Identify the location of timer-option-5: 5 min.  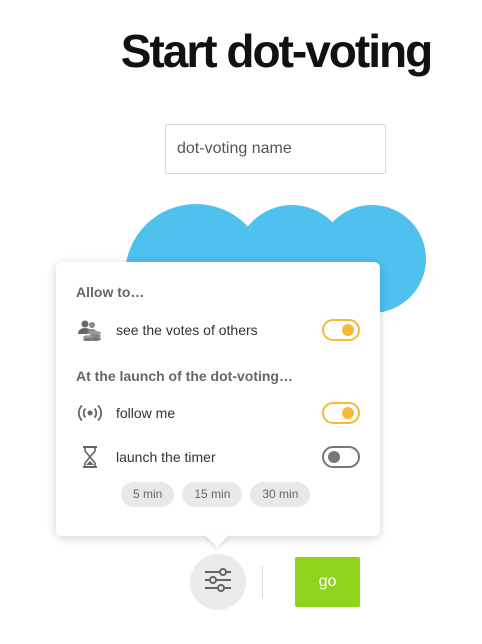
(148, 494).